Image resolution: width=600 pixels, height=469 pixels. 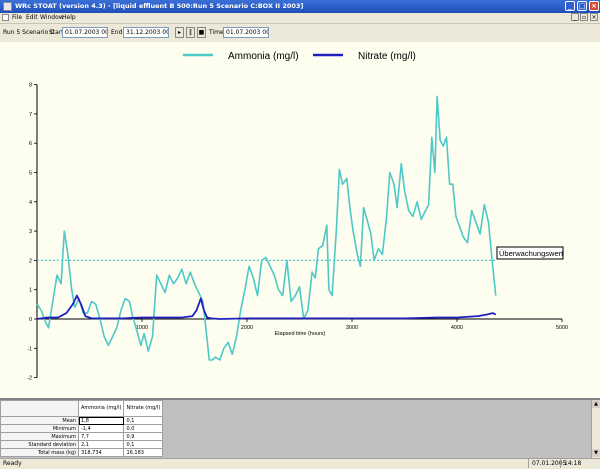 I want to click on series-line-nitrate, so click(x=266, y=307).